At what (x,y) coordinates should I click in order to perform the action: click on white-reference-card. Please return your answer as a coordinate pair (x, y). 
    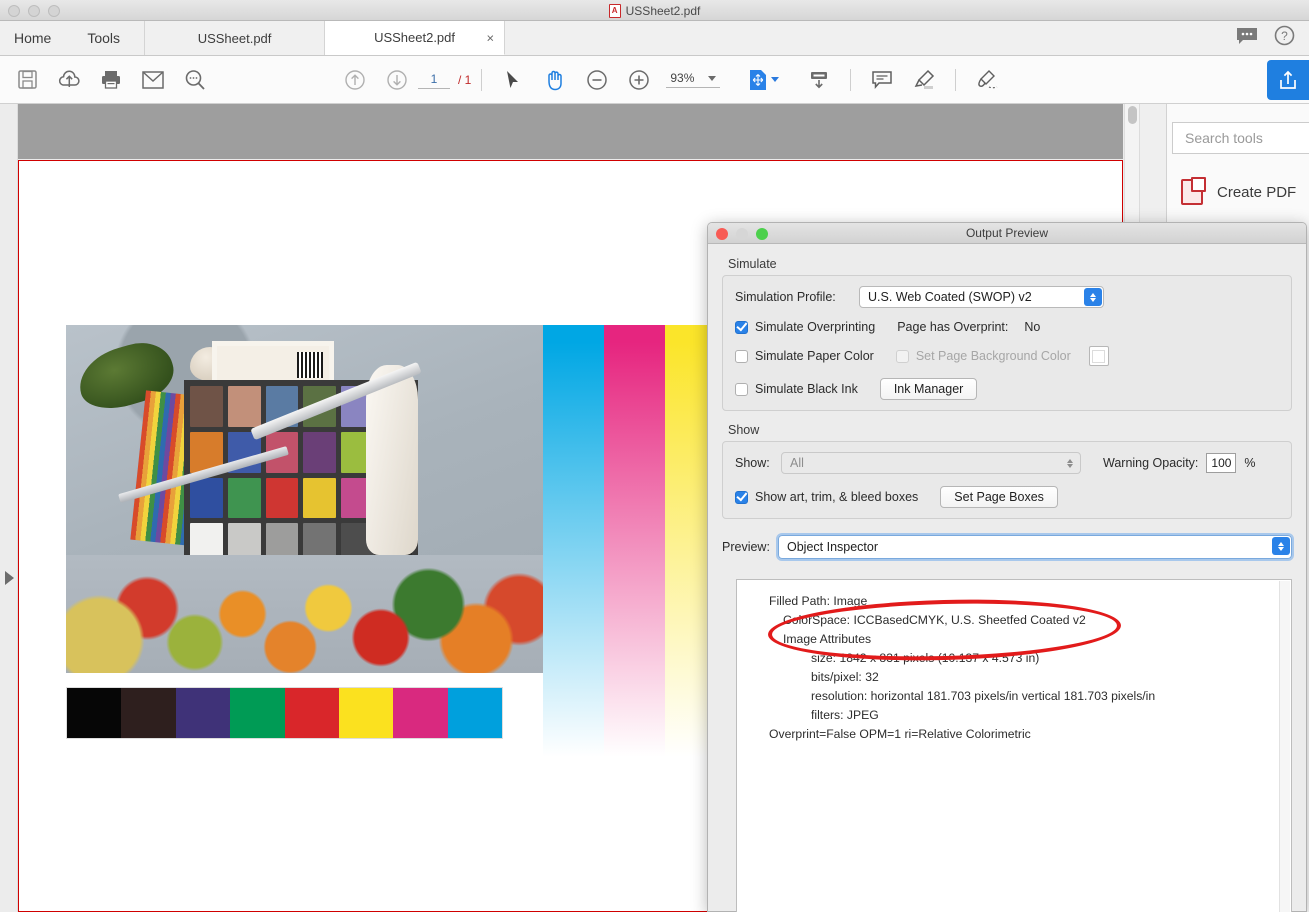
    Looking at the image, I should click on (273, 363).